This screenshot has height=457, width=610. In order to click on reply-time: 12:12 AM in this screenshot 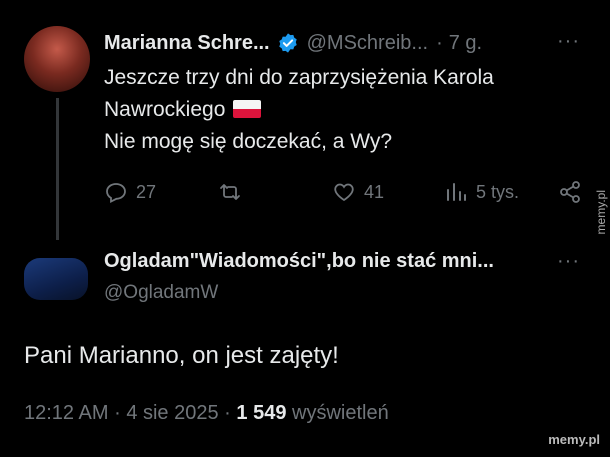, I will do `click(66, 413)`.